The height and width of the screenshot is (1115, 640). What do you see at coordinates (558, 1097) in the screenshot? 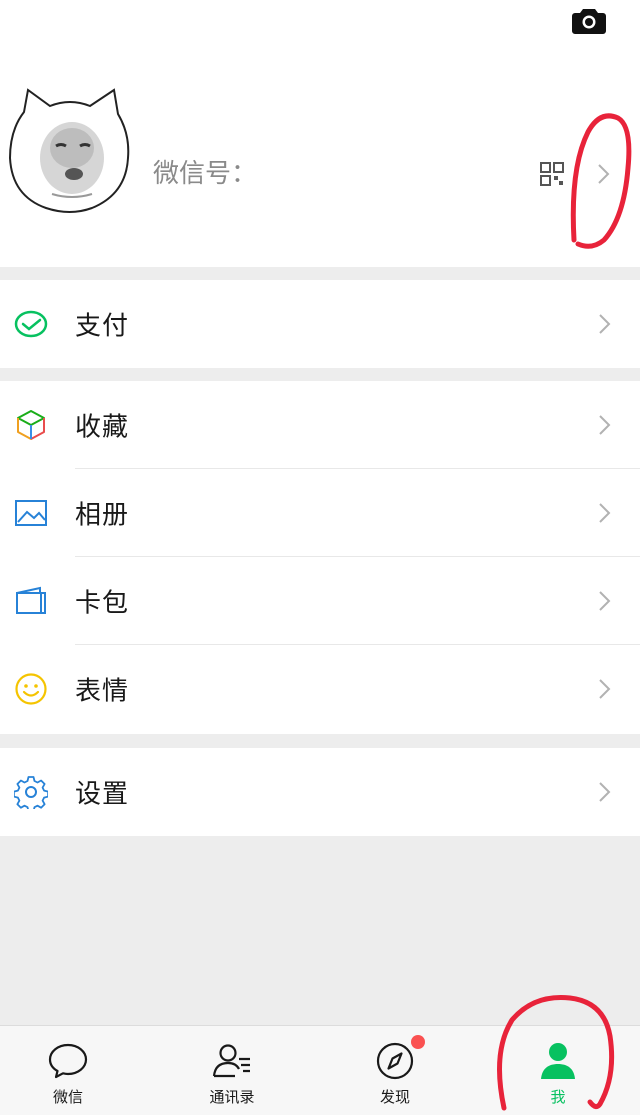
I see `tab-label: 我` at bounding box center [558, 1097].